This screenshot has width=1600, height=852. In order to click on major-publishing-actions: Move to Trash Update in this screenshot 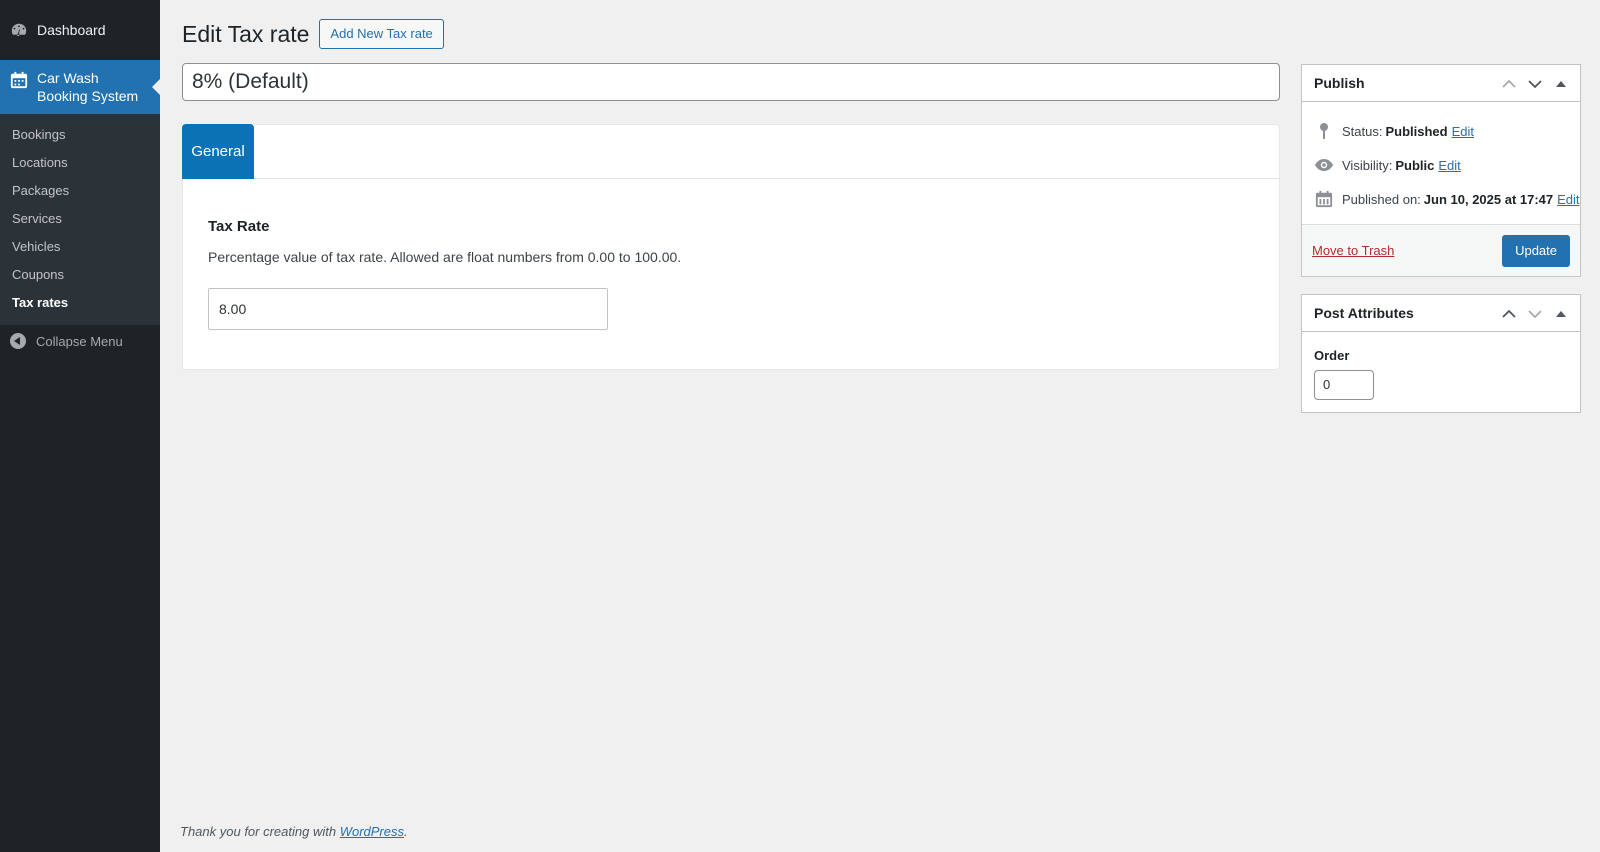, I will do `click(1441, 250)`.